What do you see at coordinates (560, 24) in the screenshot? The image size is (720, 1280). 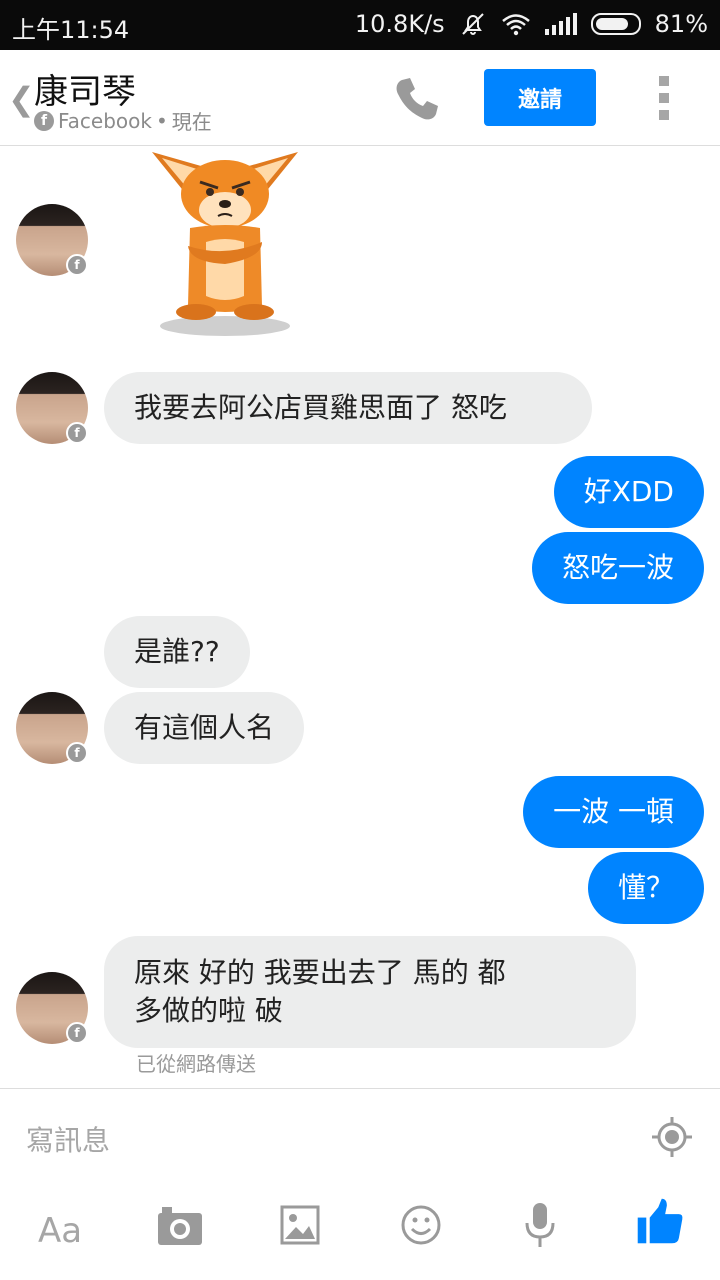 I see `signal-icon` at bounding box center [560, 24].